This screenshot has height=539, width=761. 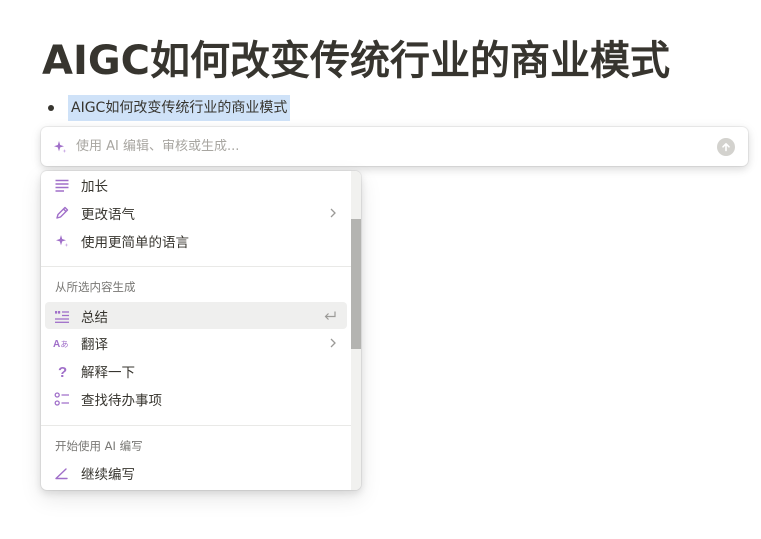 I want to click on menu-item-label: 使用更简单的语言, so click(x=135, y=243).